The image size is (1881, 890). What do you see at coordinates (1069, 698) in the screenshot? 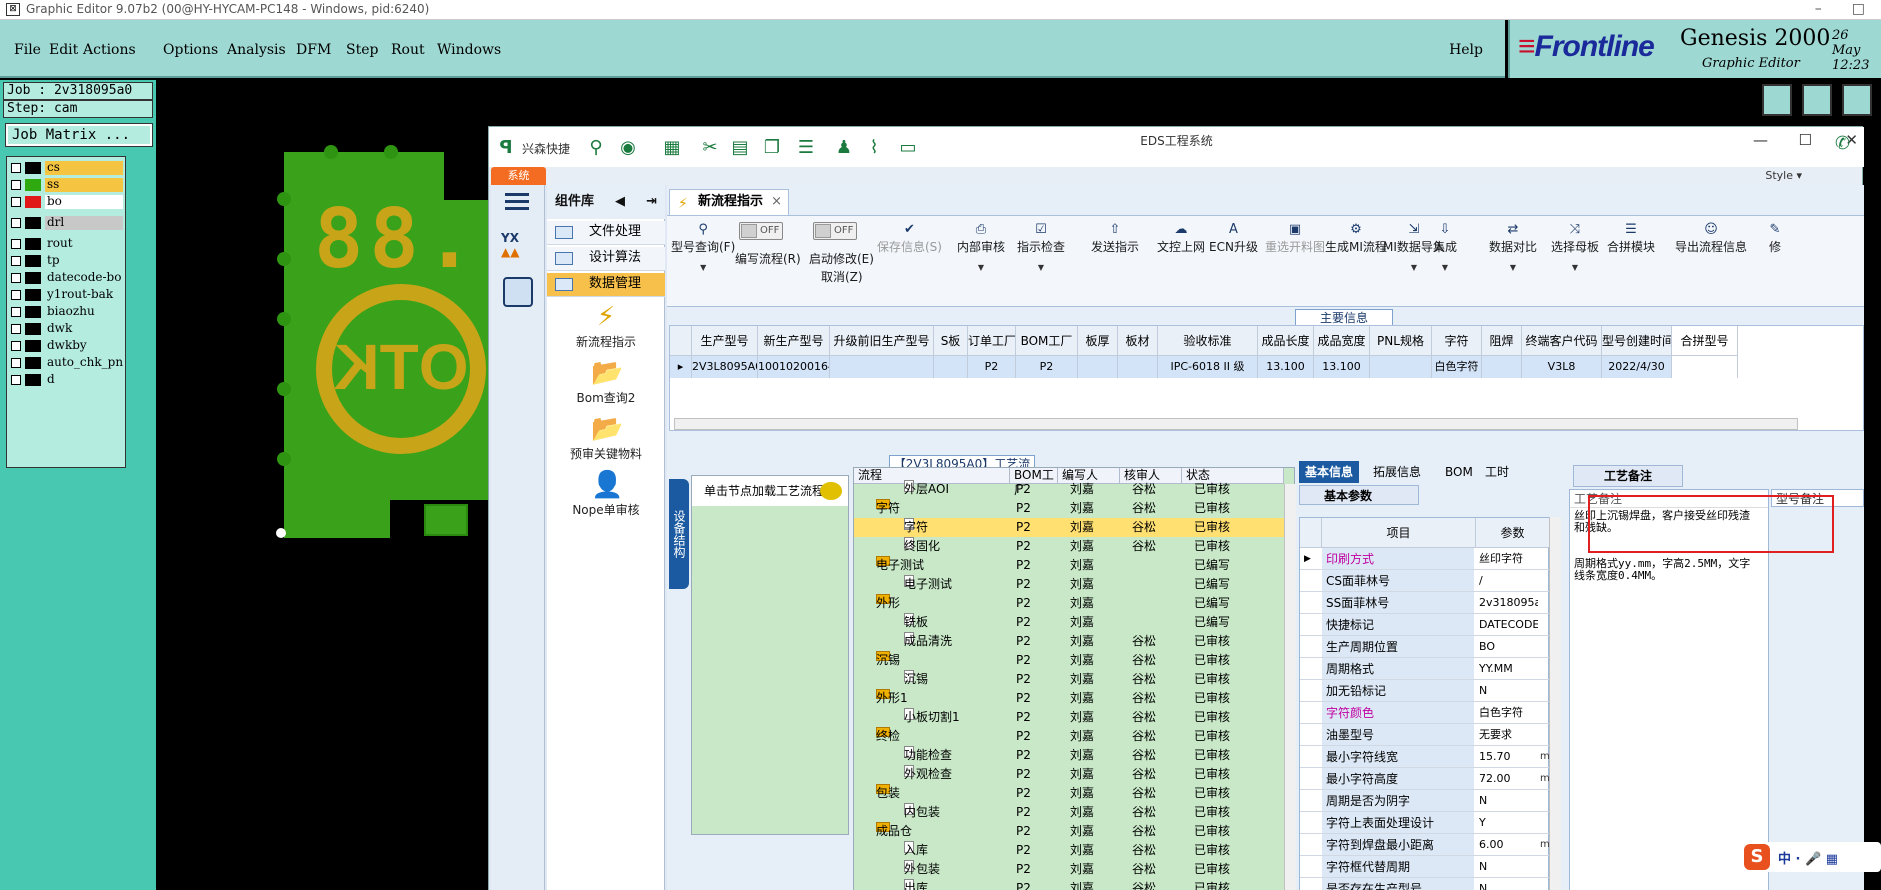
I see `tree-row: 外形1 P2 刘嘉 谷松 已审核` at bounding box center [1069, 698].